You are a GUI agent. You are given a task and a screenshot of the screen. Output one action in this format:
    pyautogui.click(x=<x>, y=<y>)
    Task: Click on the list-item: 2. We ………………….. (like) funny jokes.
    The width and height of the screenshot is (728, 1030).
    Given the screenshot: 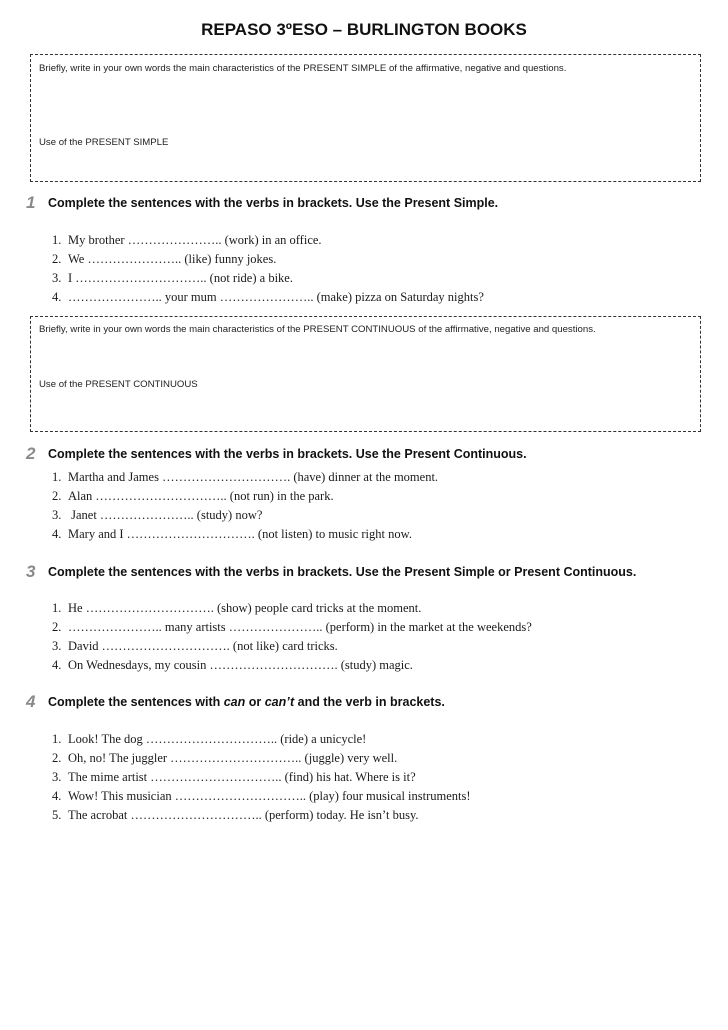 What is the action you would take?
    pyautogui.click(x=268, y=259)
    